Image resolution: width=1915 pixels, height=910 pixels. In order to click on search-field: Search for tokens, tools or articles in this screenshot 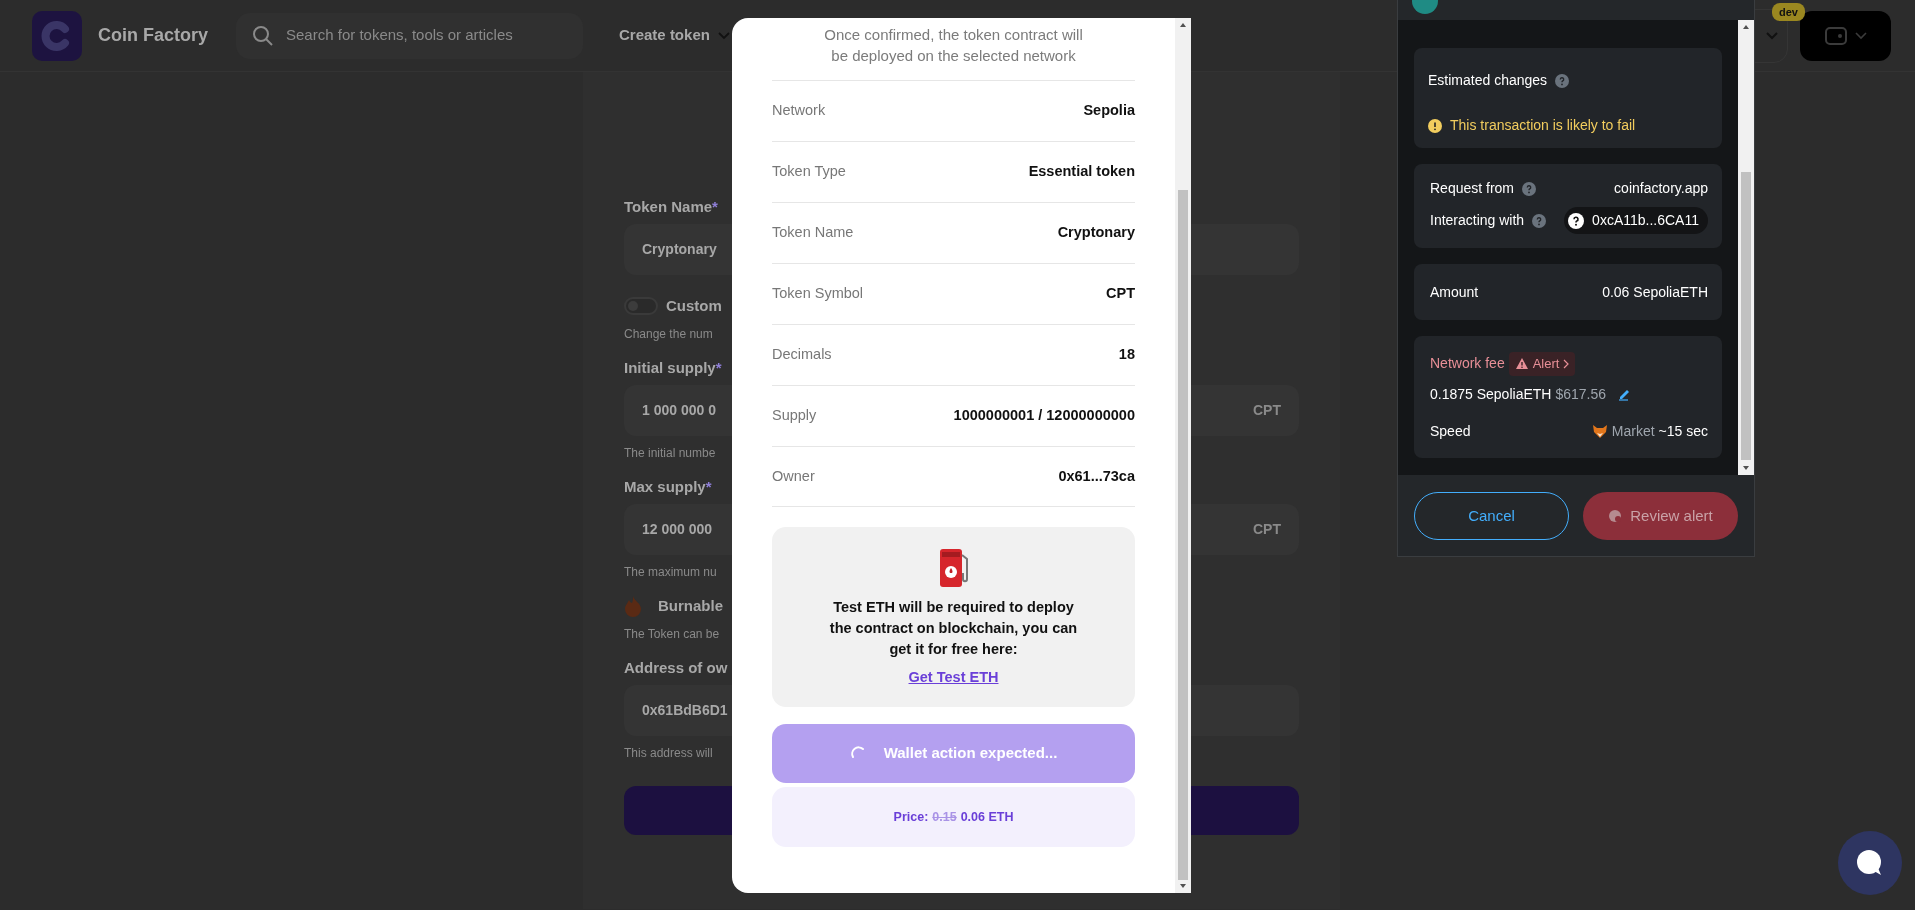, I will do `click(409, 35)`.